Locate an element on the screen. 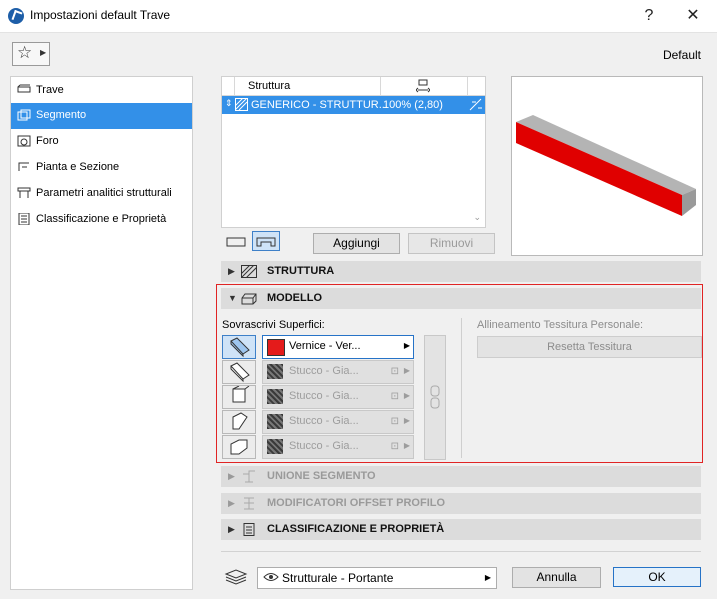  panel-unione-segmento: ▶ UNIONE SEGMENTO is located at coordinates (461, 476).